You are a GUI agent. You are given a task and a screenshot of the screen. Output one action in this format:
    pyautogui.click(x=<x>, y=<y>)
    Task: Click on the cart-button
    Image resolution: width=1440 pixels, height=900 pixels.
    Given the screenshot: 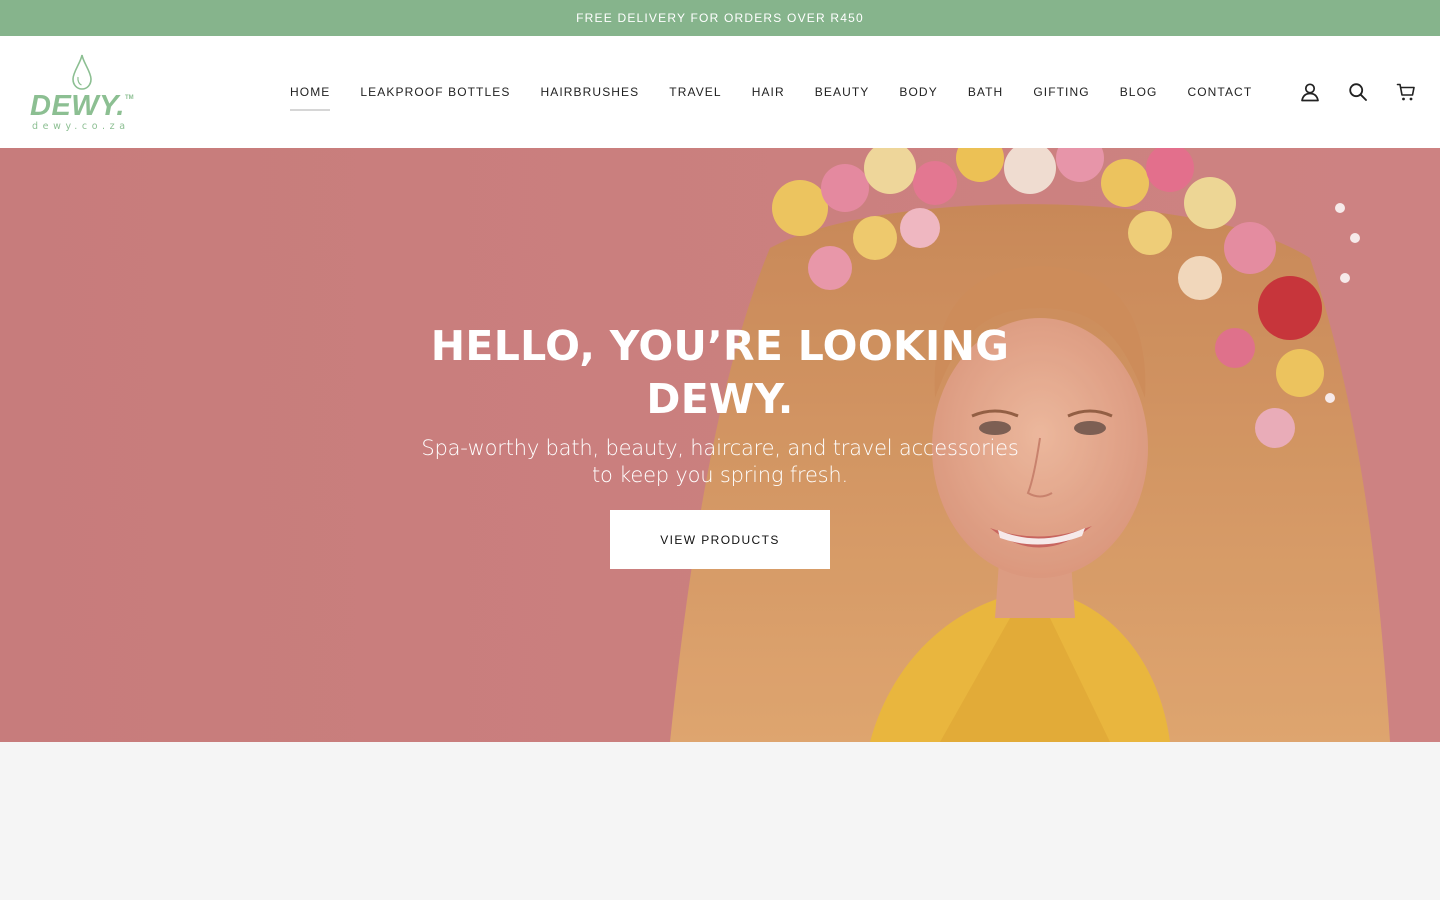 What is the action you would take?
    pyautogui.click(x=1406, y=92)
    